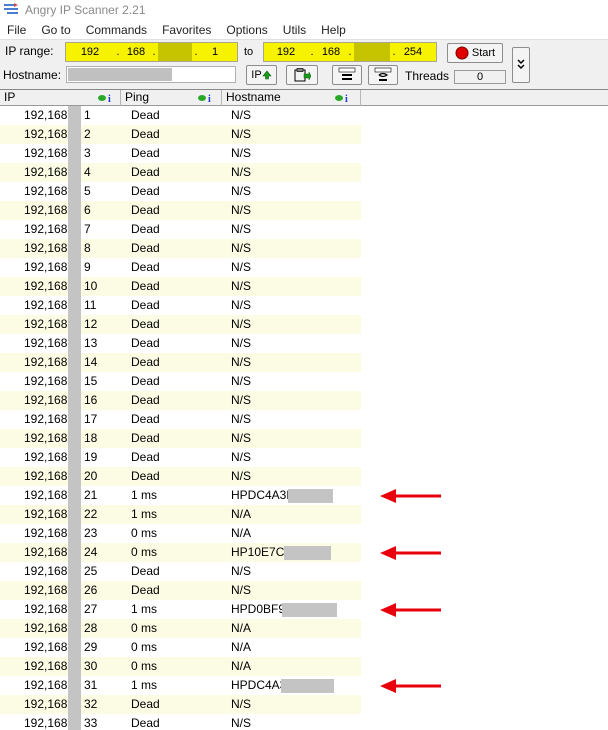 The image size is (608, 730). What do you see at coordinates (180, 419) in the screenshot?
I see `table-row: 192,168, 17 Dead N/S` at bounding box center [180, 419].